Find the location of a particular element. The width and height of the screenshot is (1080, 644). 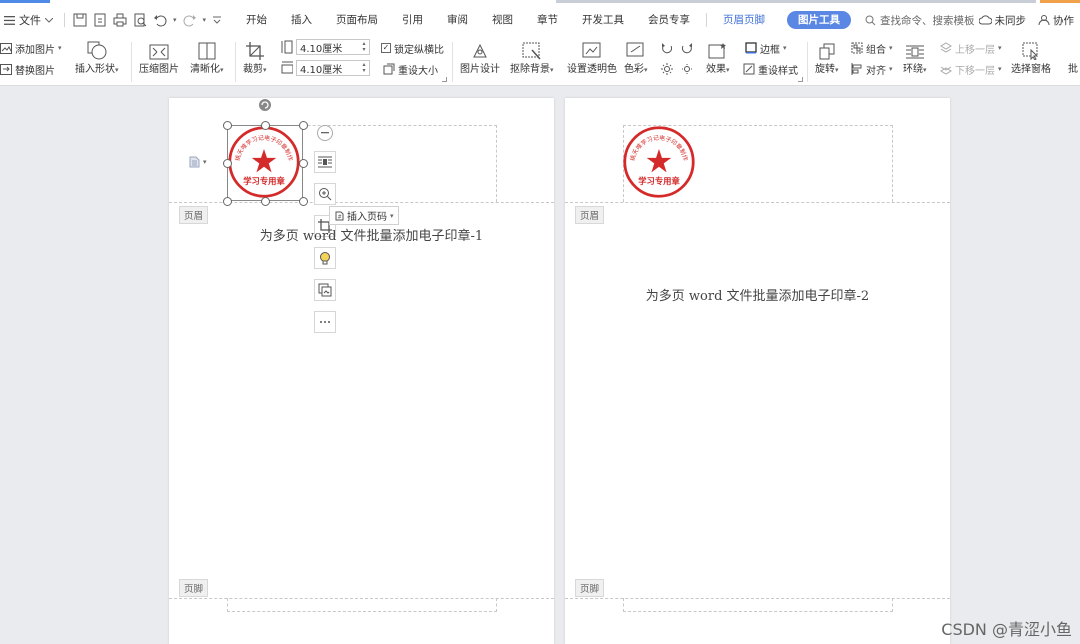

body-paragraph: 为多页 word 文件批量添加电子印章-2 is located at coordinates (757, 294).